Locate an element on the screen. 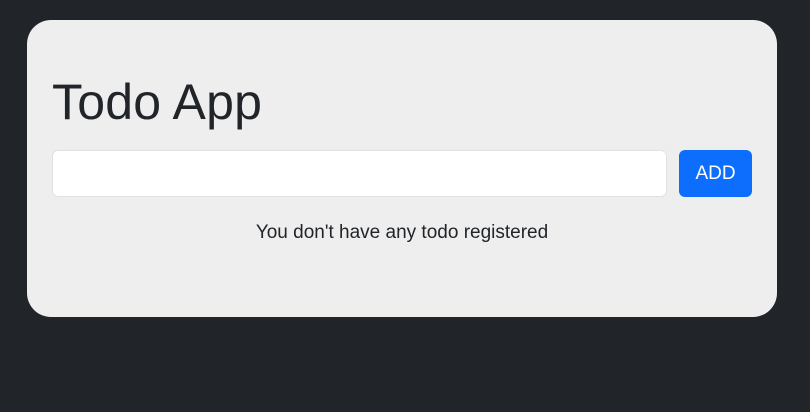 The width and height of the screenshot is (810, 412). todo-form: ADD is located at coordinates (402, 173).